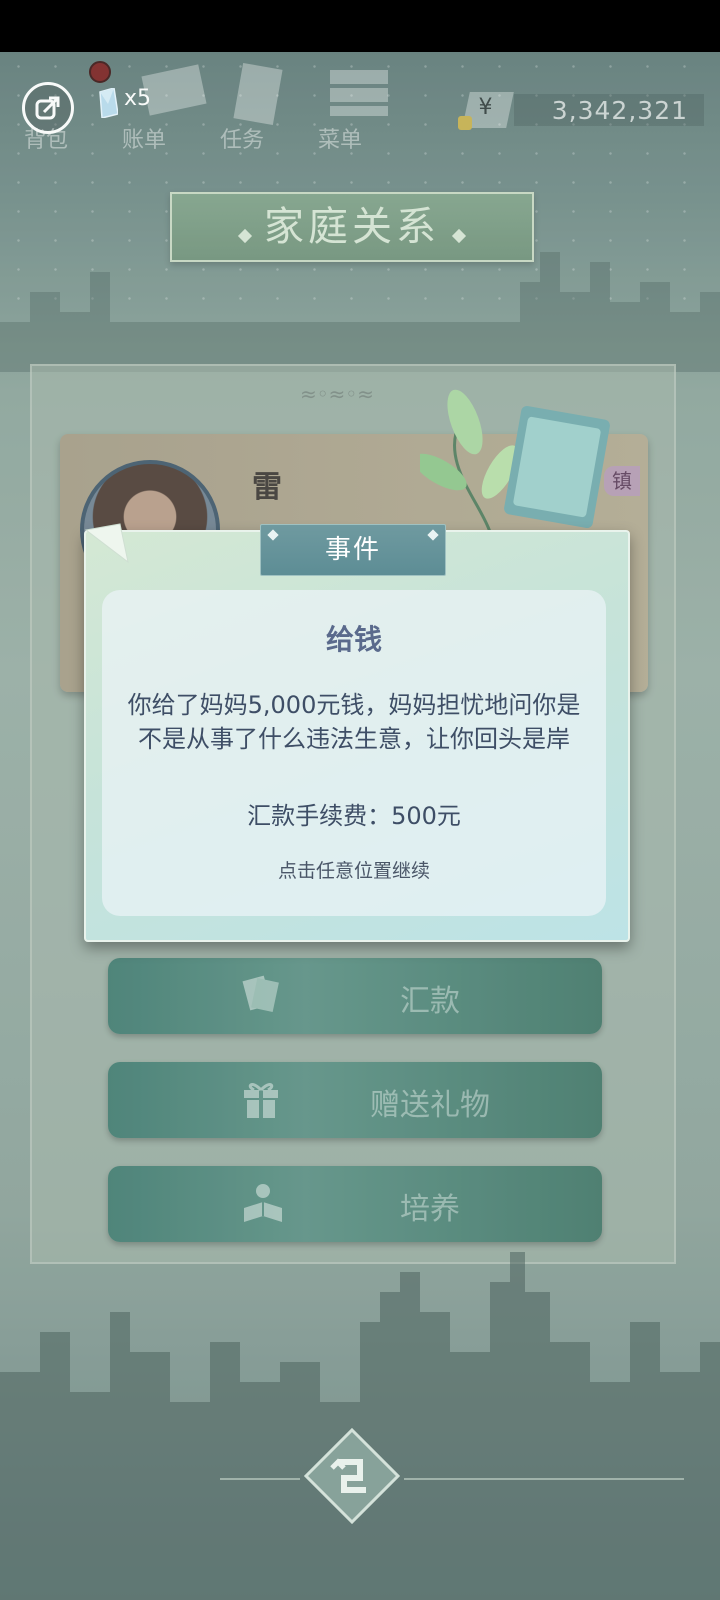  Describe the element at coordinates (360, 26) in the screenshot. I see `status-bar` at that location.